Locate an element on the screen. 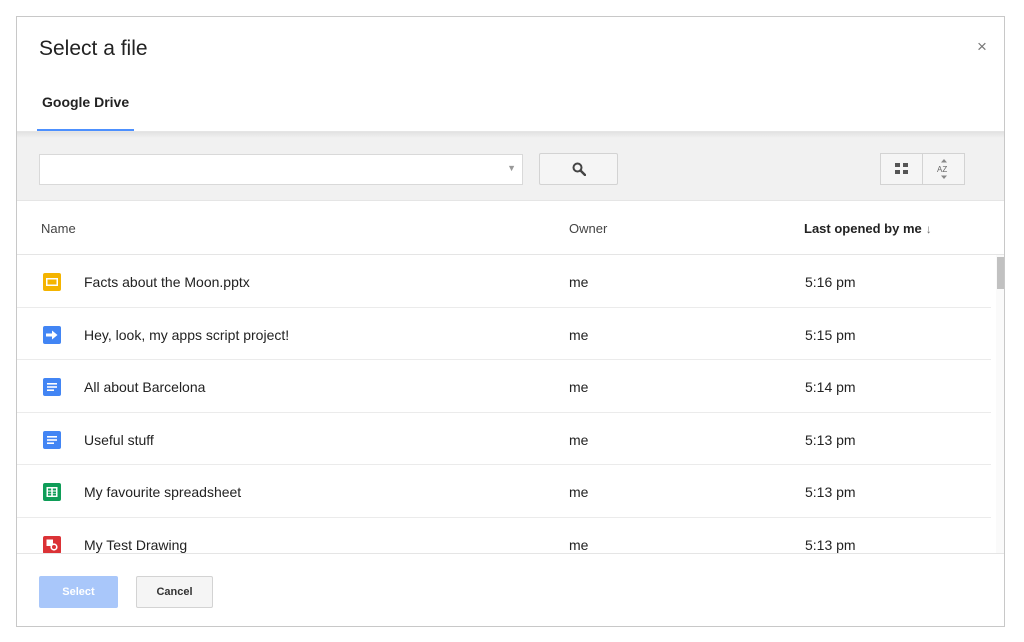 The width and height of the screenshot is (1024, 642). file-name: My favourite spreadsheet is located at coordinates (163, 492).